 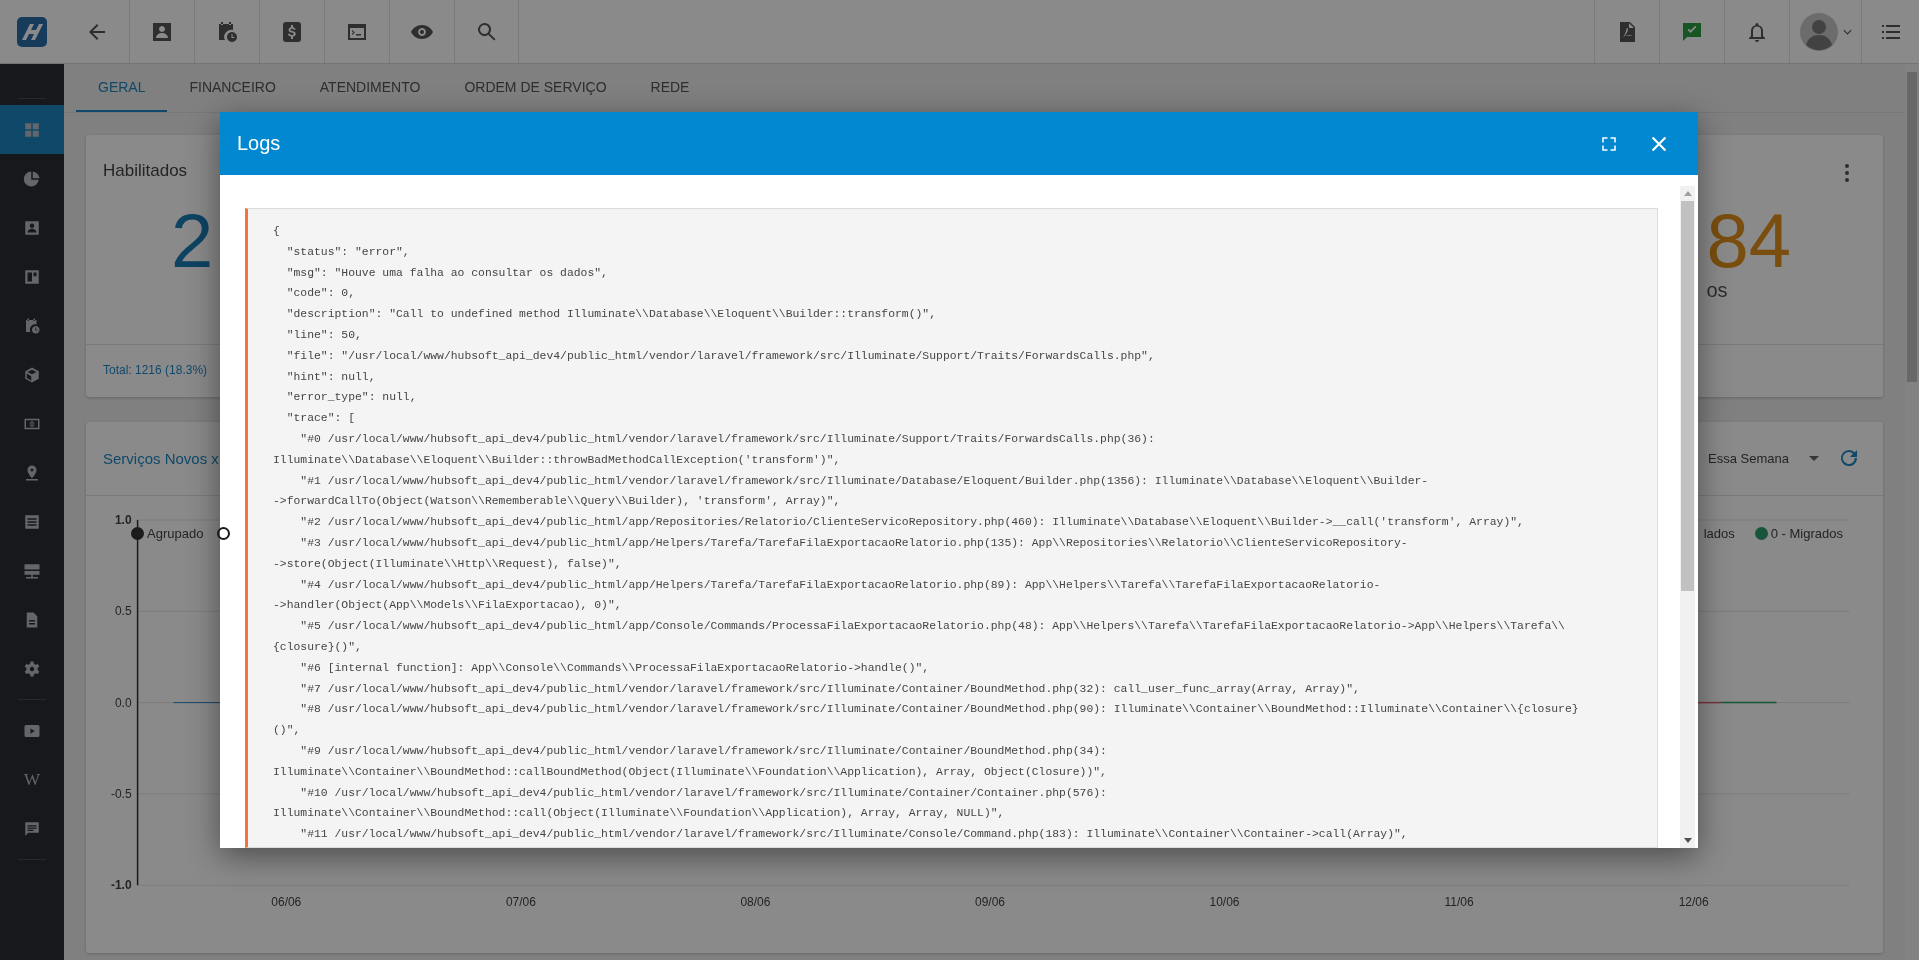 I want to click on axis-tick-label: 12/06, so click(x=1693, y=902).